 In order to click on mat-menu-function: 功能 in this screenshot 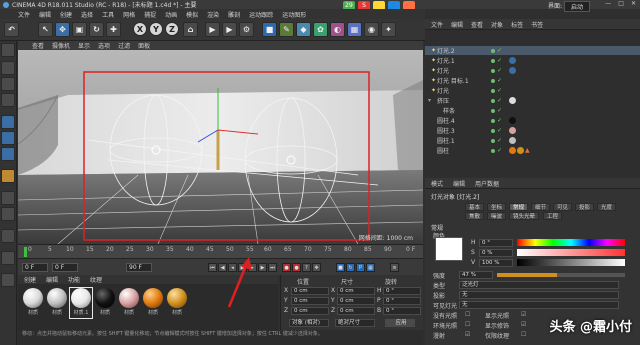, I will do `click(74, 279)`.